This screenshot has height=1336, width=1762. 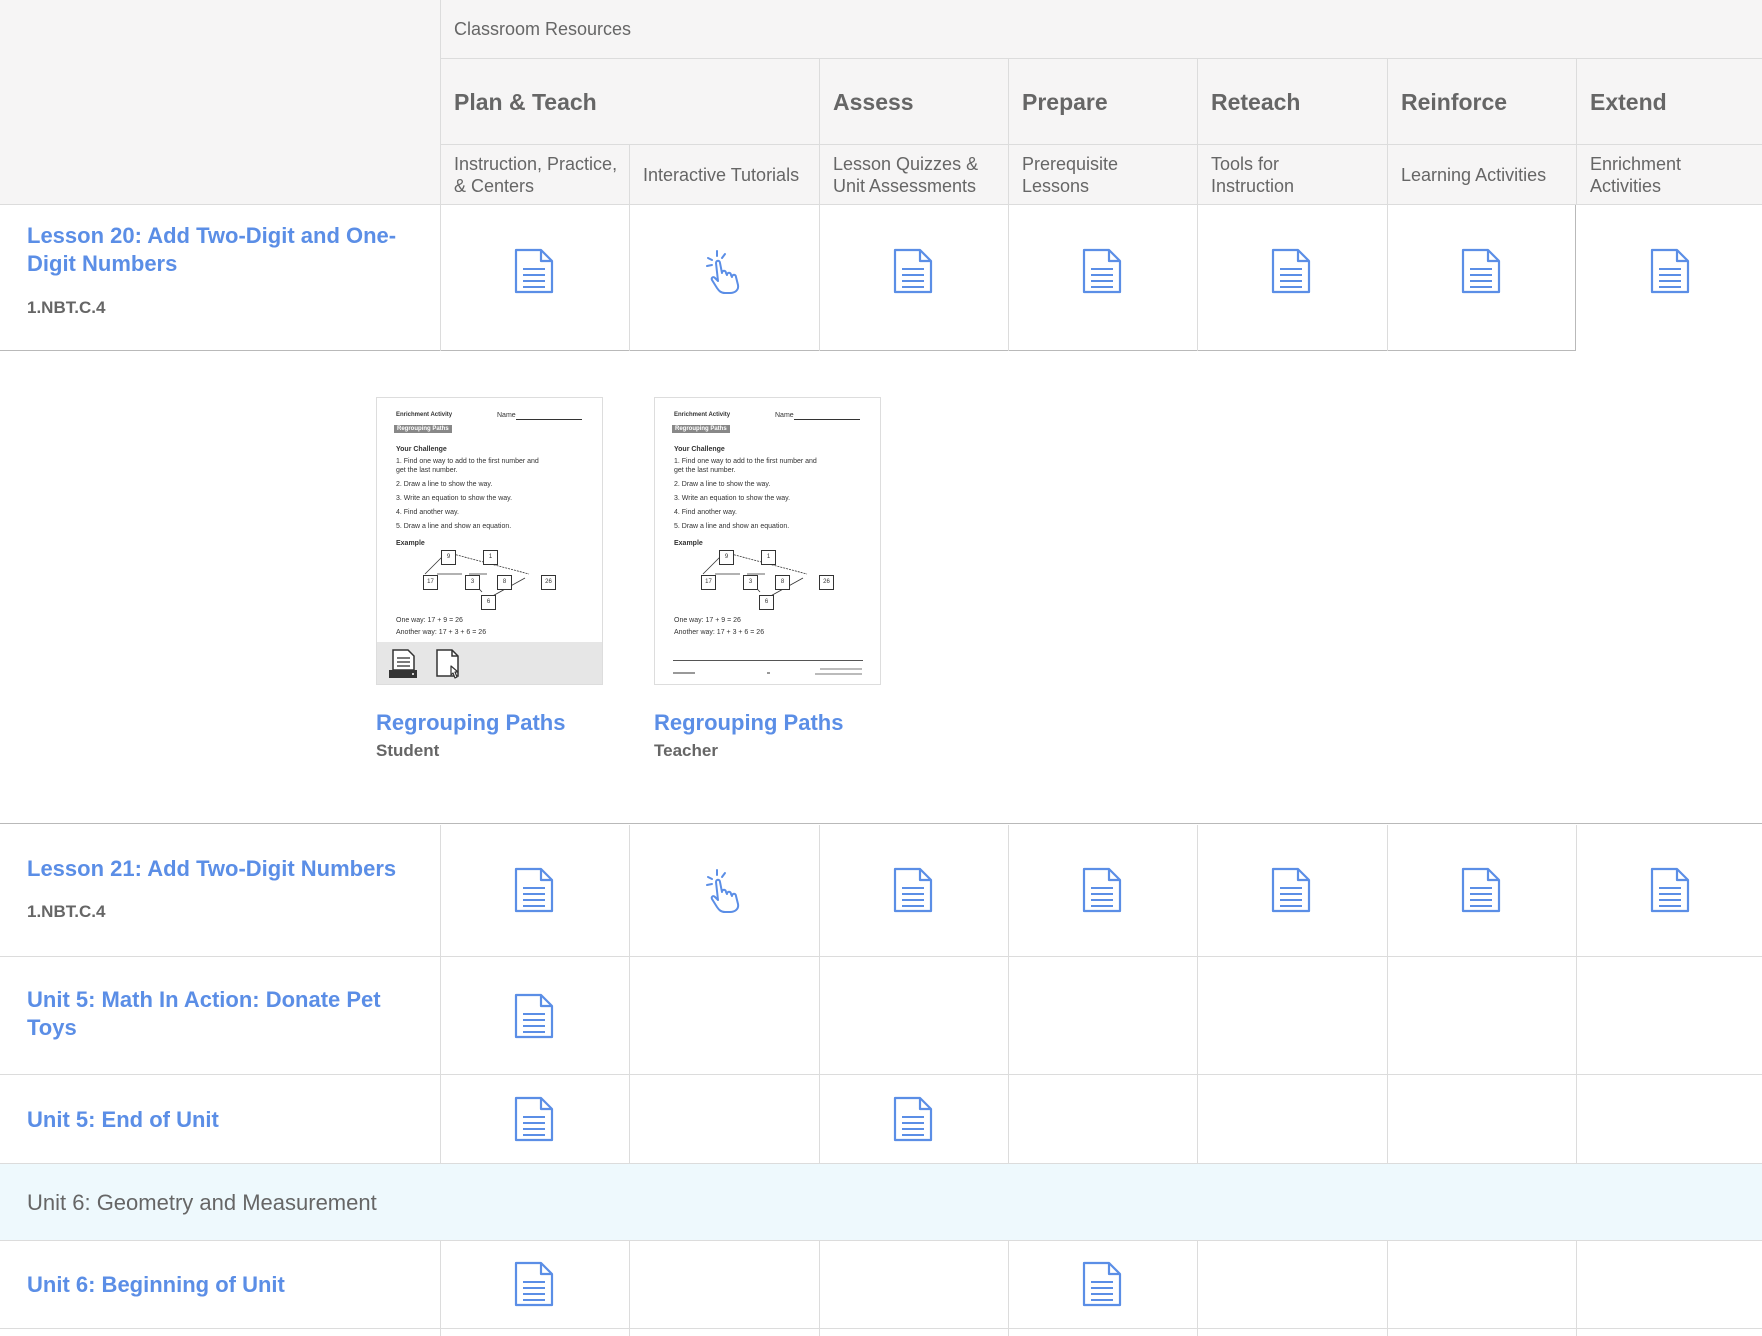 What do you see at coordinates (202, 1202) in the screenshot?
I see `unit-6-title: Unit 6: Geometry and Measurement` at bounding box center [202, 1202].